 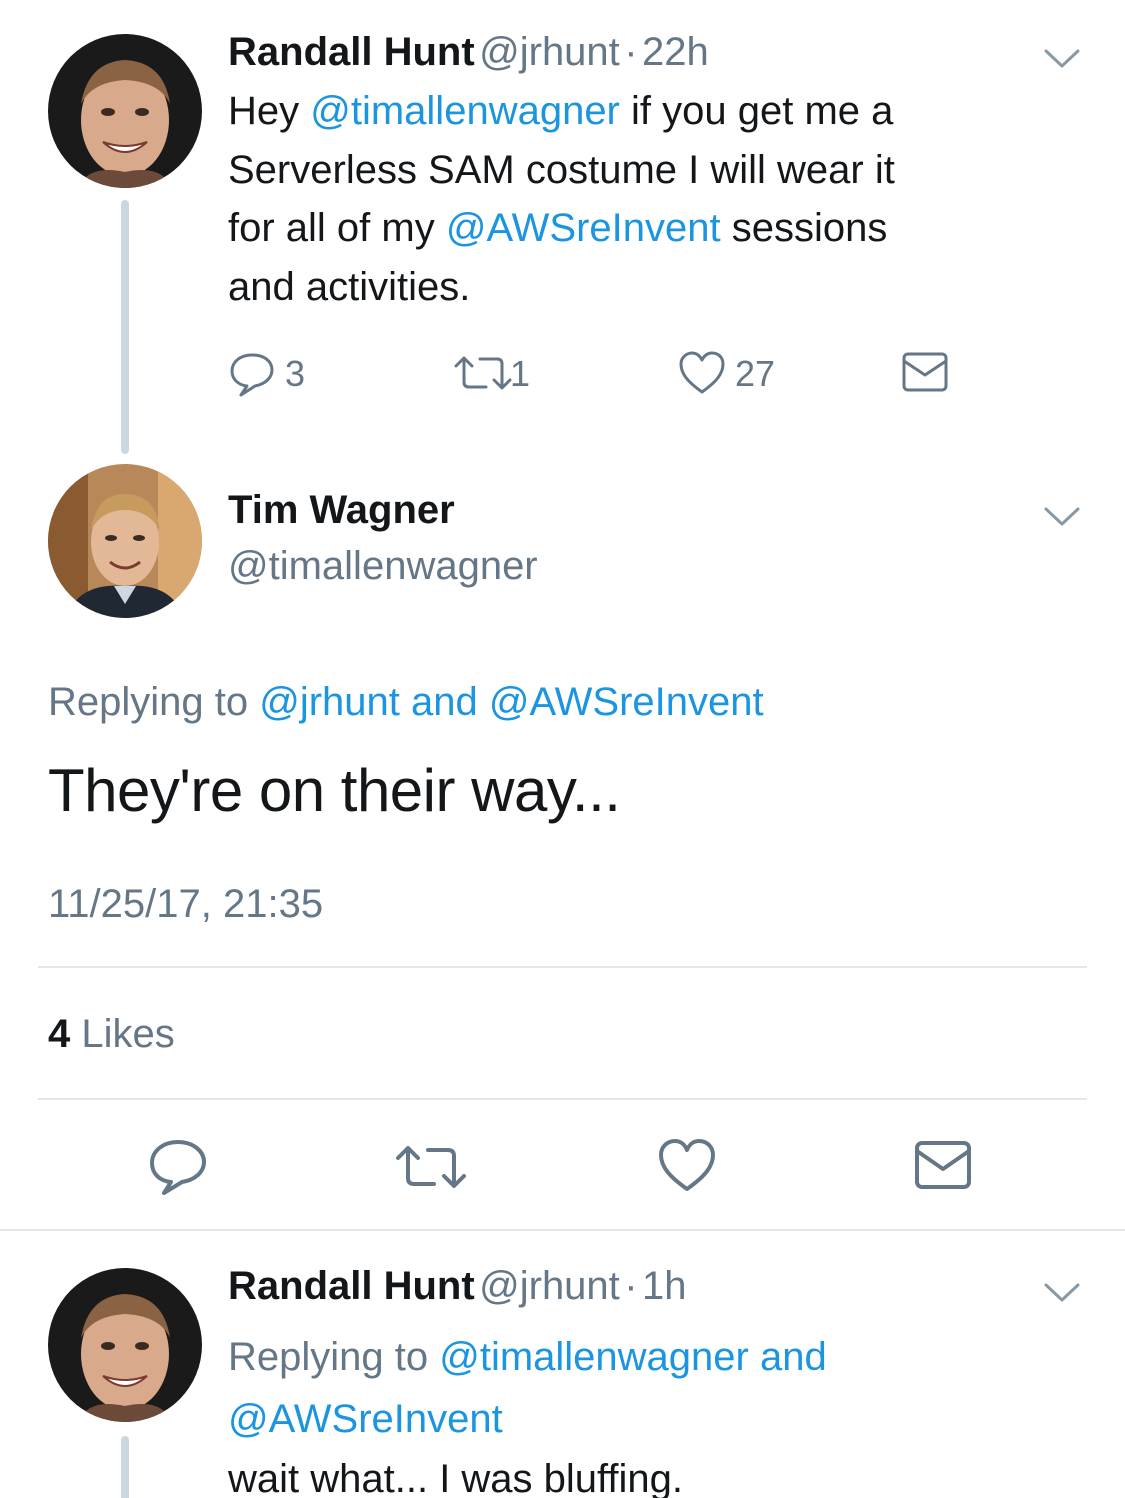 What do you see at coordinates (383, 566) in the screenshot?
I see `author-handle: @timallenwagner` at bounding box center [383, 566].